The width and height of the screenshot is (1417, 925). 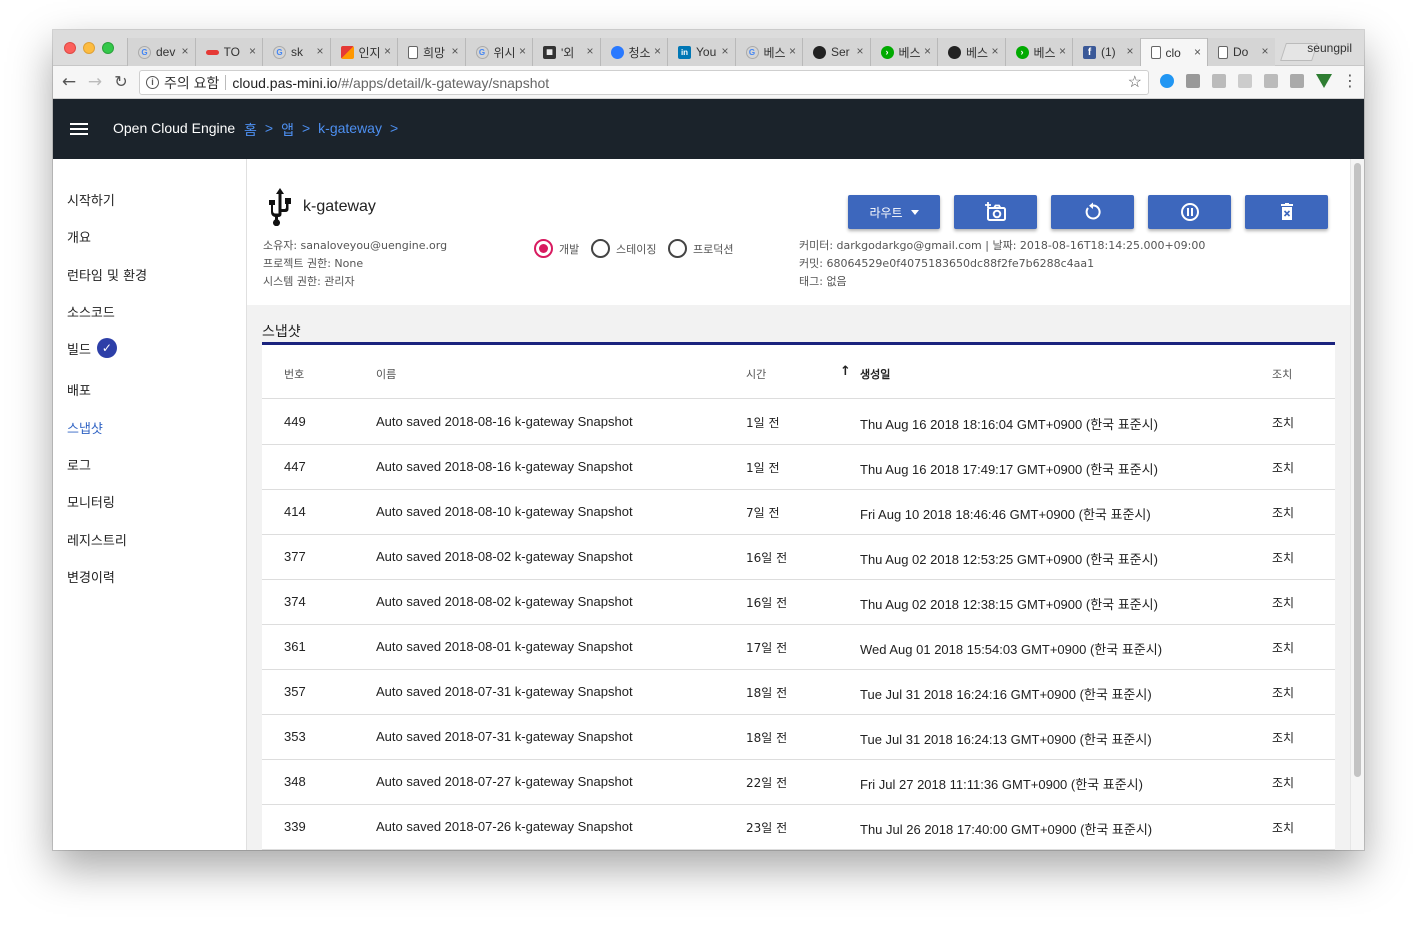 What do you see at coordinates (250, 130) in the screenshot?
I see `breadcrumb-home: 홈` at bounding box center [250, 130].